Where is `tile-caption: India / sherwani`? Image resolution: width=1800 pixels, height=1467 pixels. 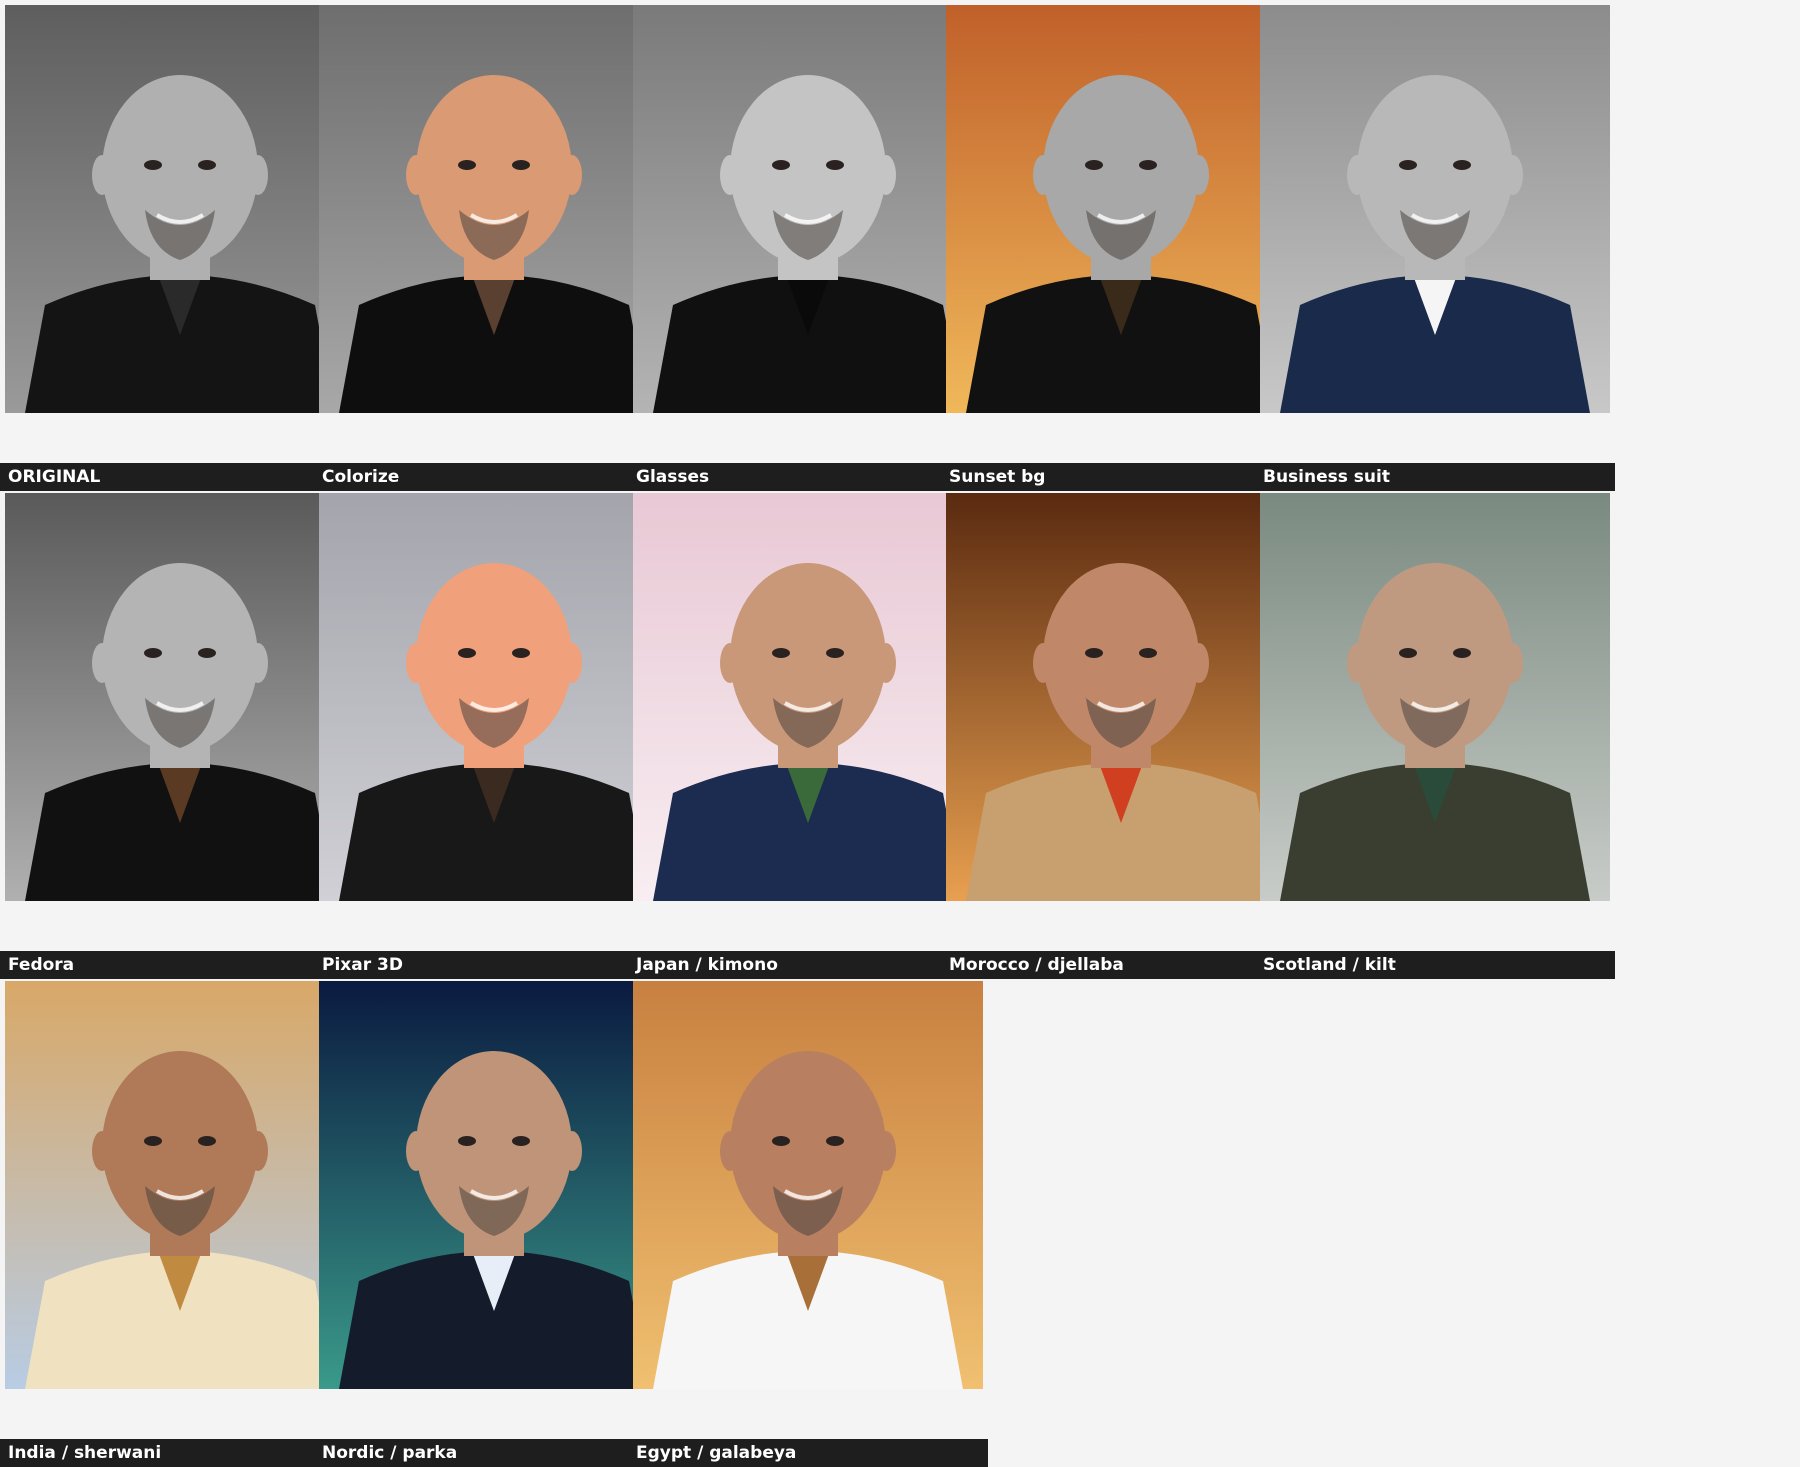 tile-caption: India / sherwani is located at coordinates (180, 1453).